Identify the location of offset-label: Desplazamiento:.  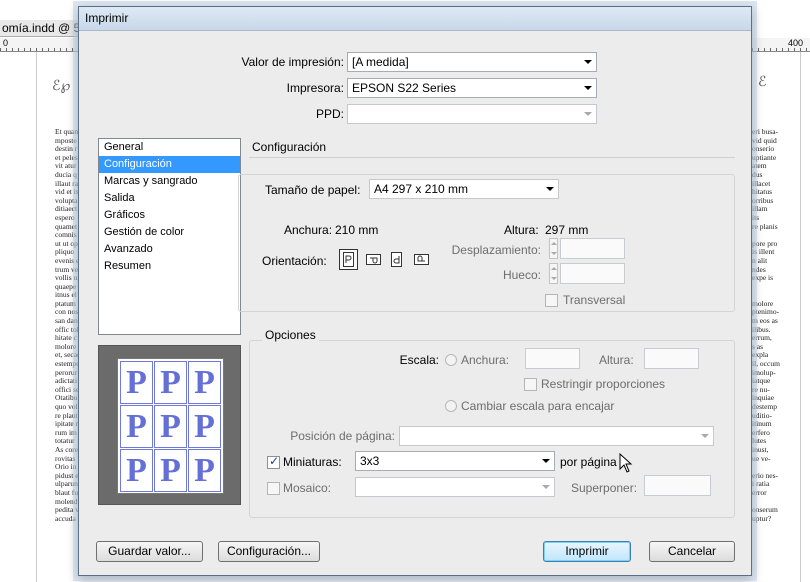
(496, 250).